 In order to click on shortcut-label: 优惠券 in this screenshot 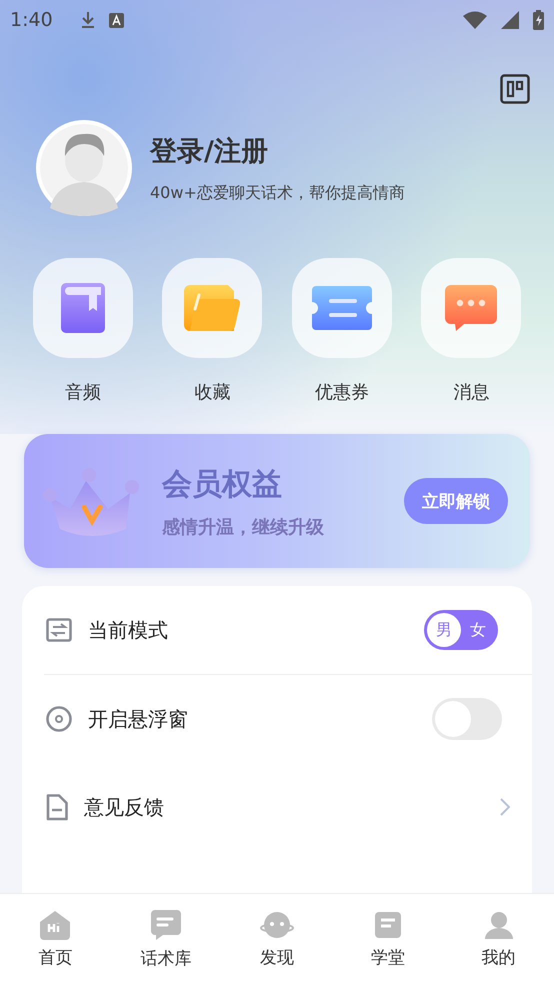, I will do `click(341, 392)`.